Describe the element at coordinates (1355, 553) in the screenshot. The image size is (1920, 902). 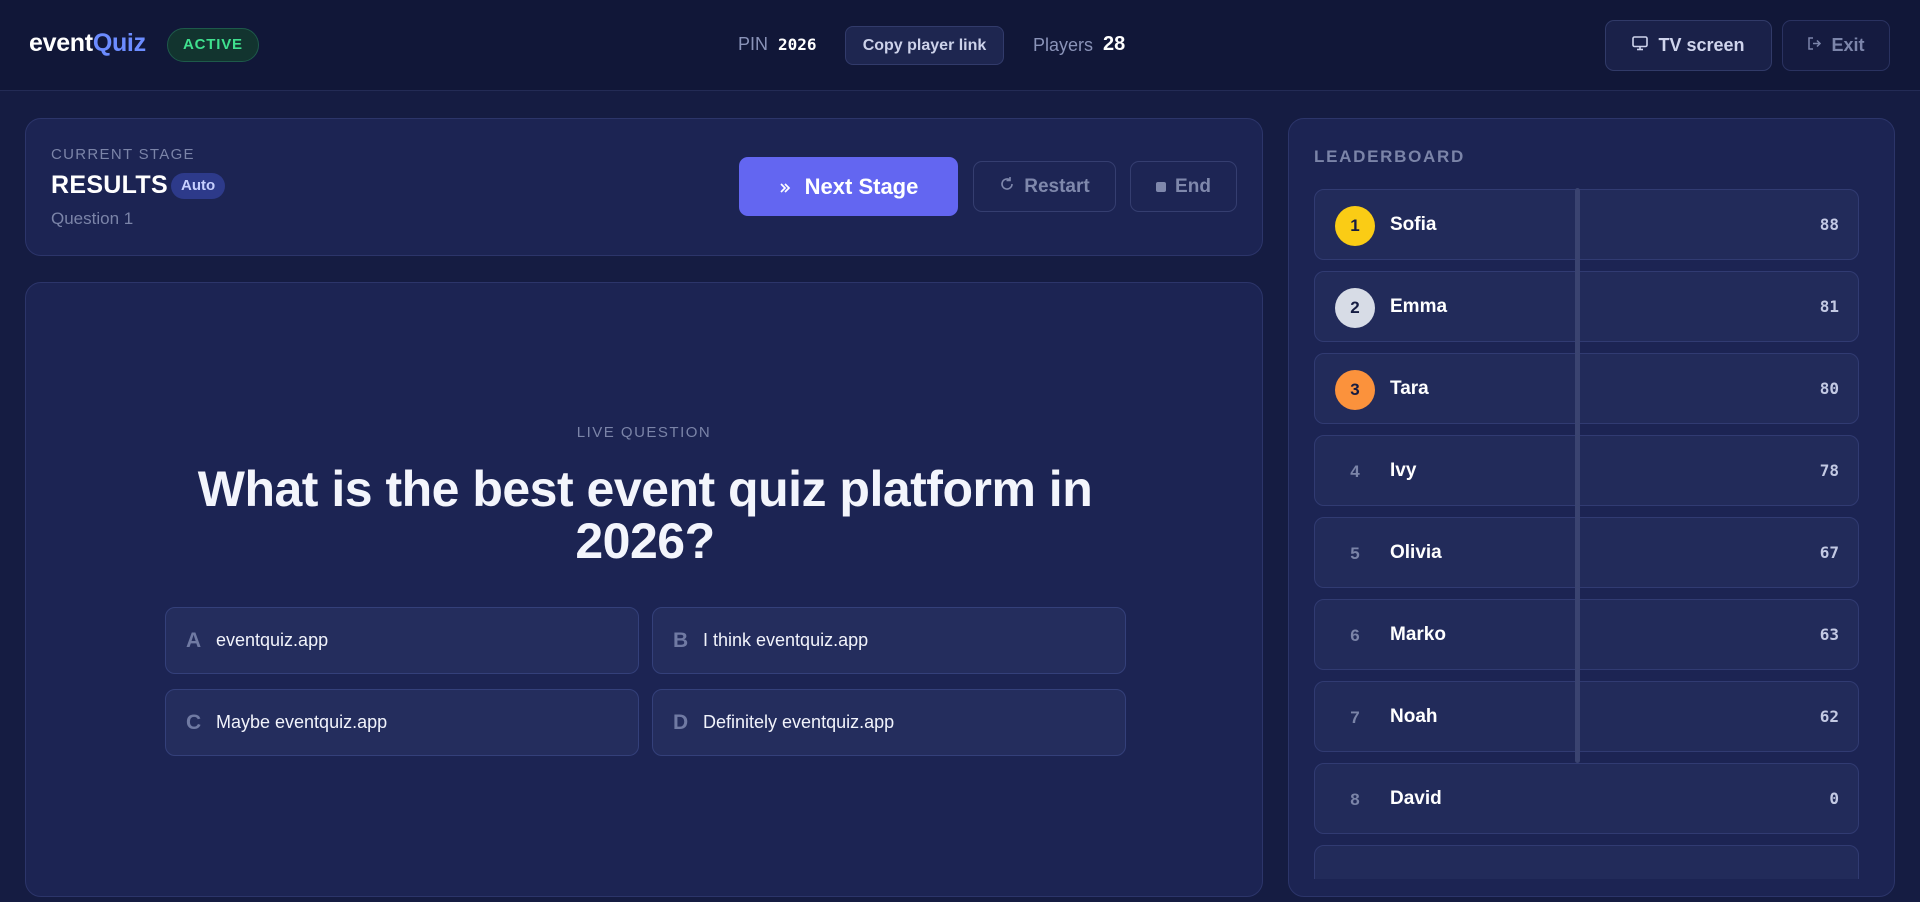
I see `rank-number: 5` at that location.